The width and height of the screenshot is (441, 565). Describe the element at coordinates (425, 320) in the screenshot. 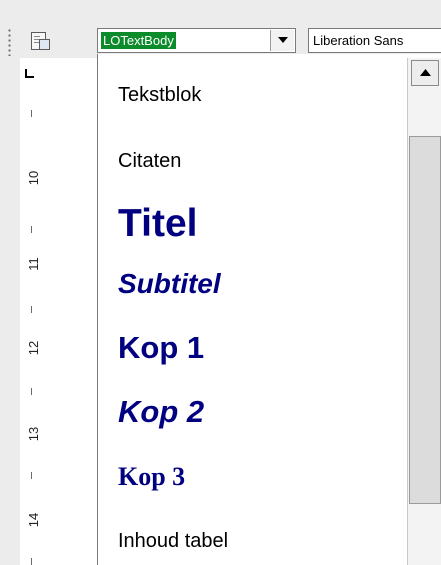

I see `scroll-thumb` at that location.